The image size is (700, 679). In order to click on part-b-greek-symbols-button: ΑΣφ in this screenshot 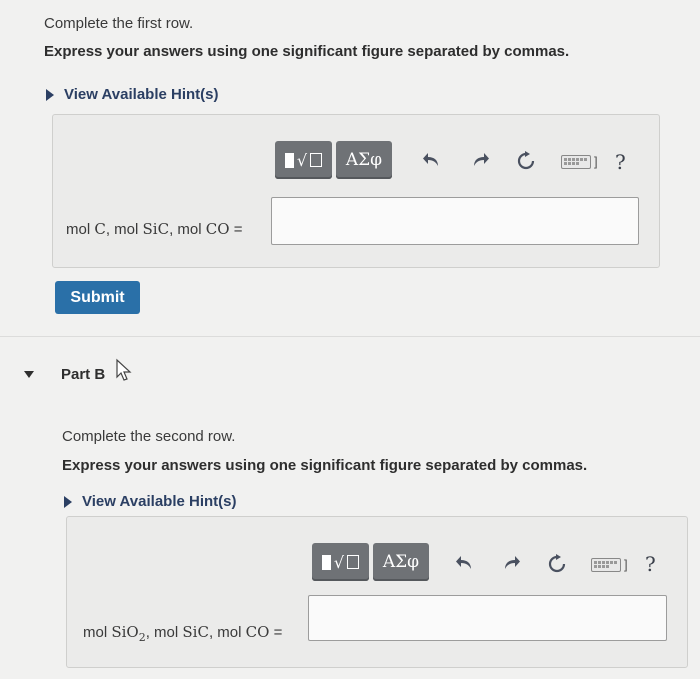, I will do `click(401, 562)`.